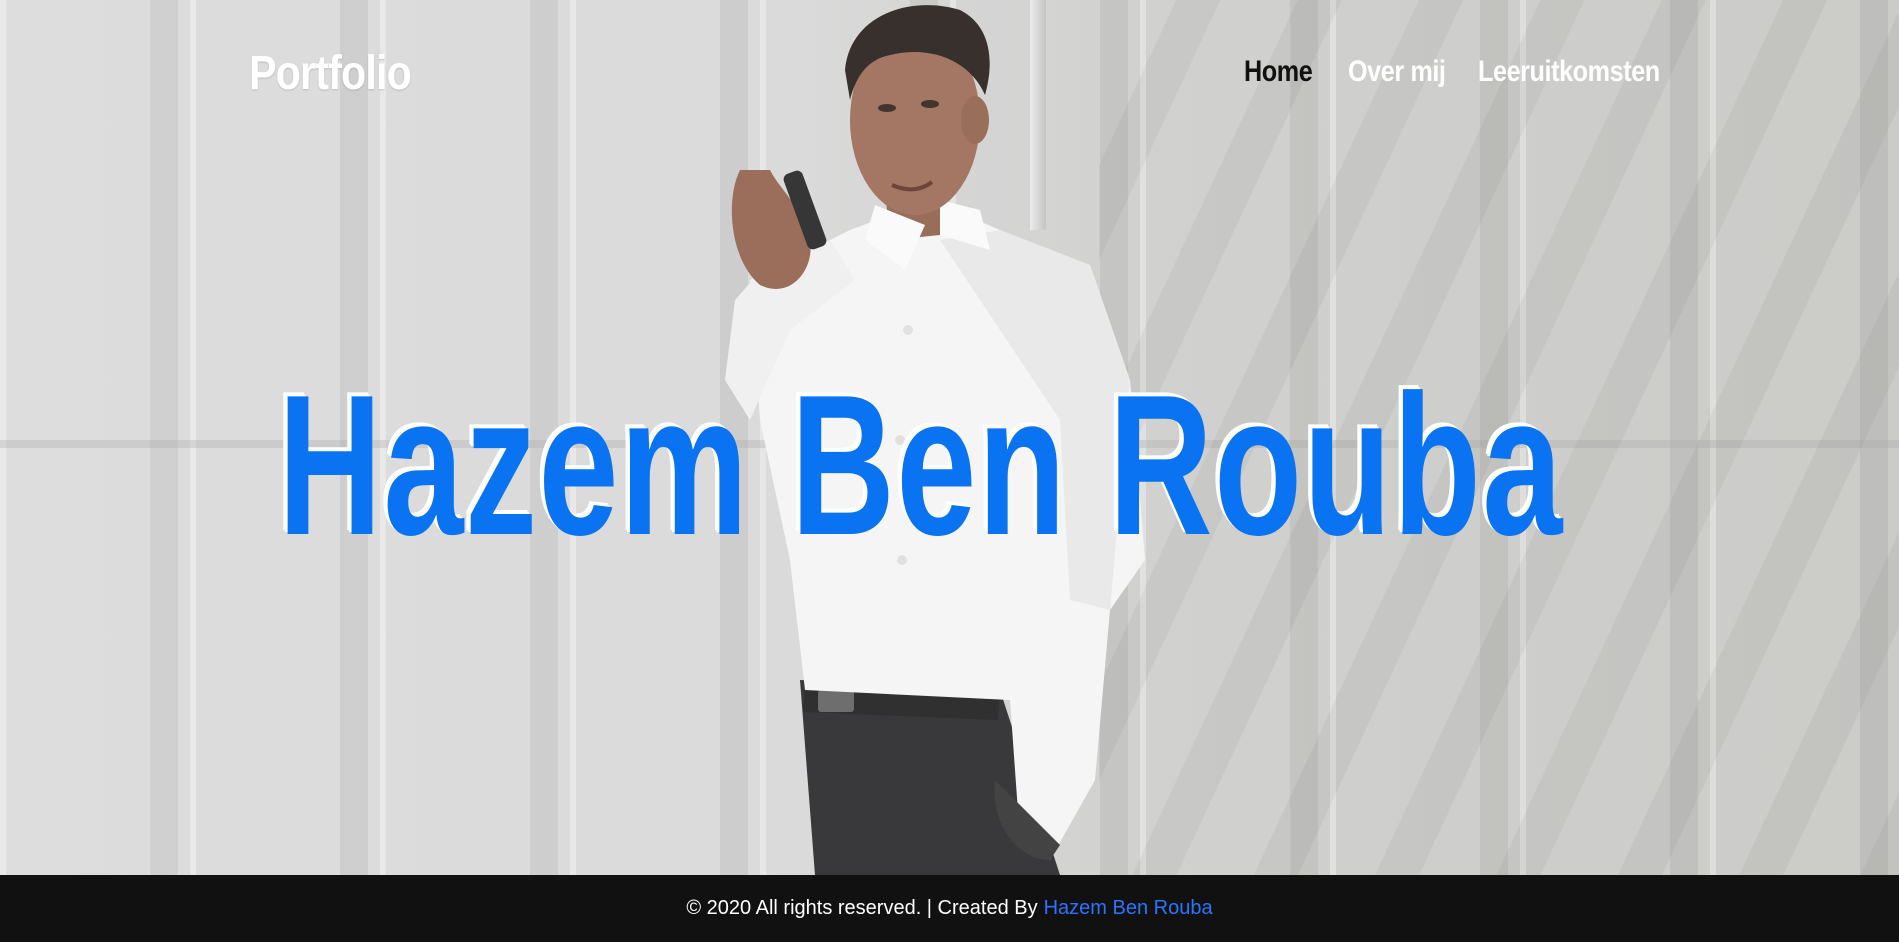  Describe the element at coordinates (862, 908) in the screenshot. I see `footer-copyright: © 2020 All rights reserved. | Created By` at that location.